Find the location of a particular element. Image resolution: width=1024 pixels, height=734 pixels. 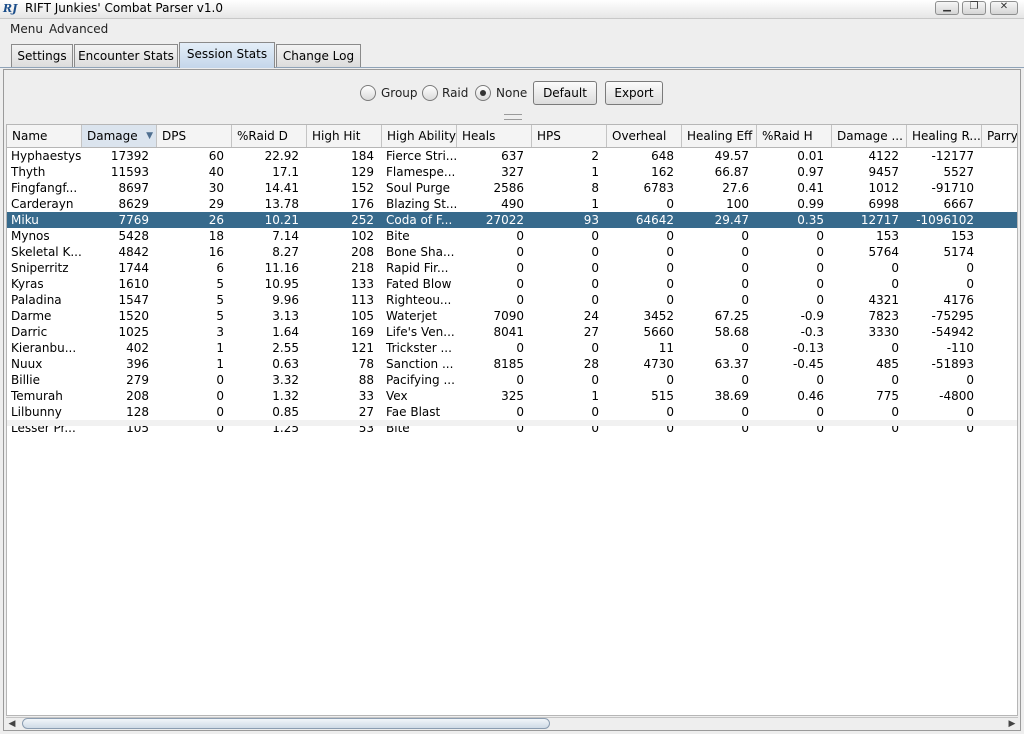

table-cell: 6998 is located at coordinates (883, 204).